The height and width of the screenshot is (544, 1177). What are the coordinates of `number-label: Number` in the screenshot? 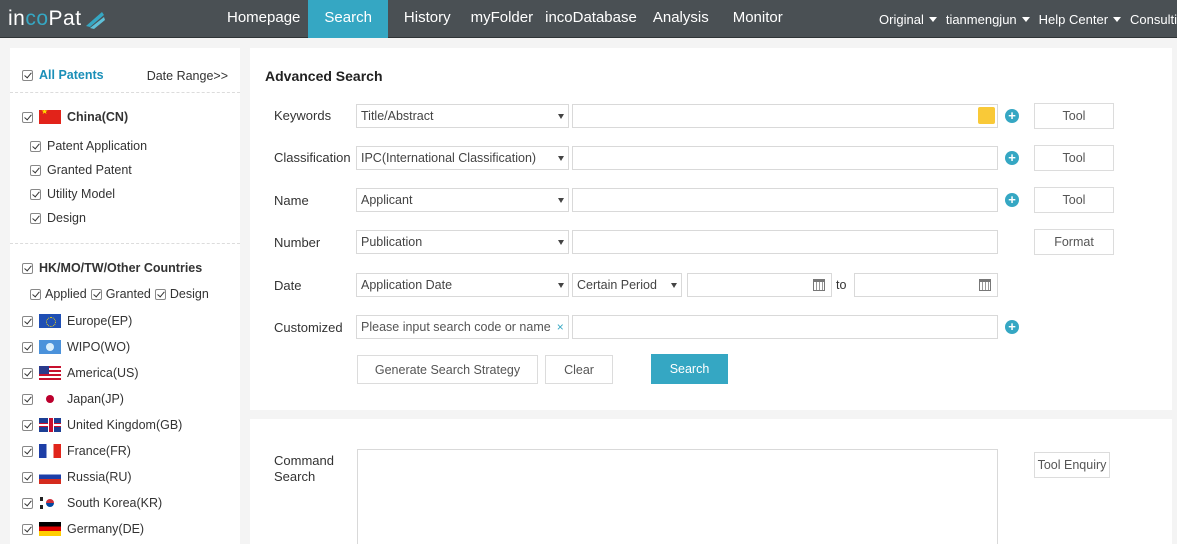 It's located at (297, 242).